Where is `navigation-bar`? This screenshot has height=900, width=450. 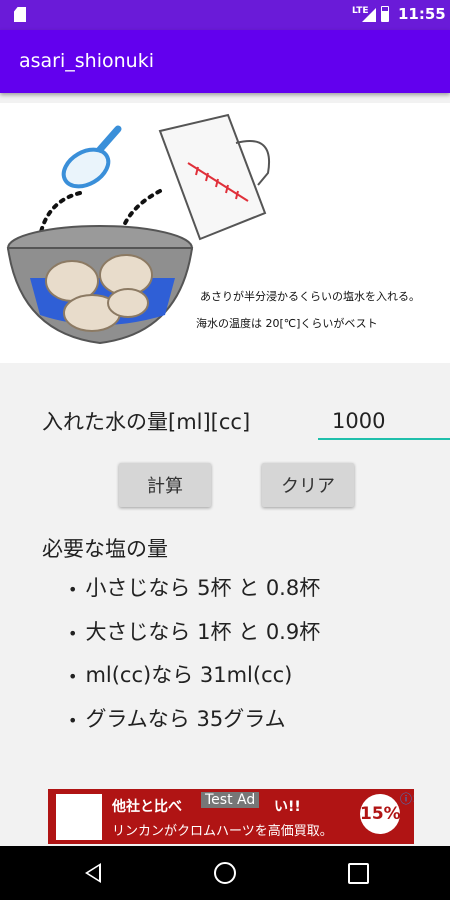 navigation-bar is located at coordinates (225, 873).